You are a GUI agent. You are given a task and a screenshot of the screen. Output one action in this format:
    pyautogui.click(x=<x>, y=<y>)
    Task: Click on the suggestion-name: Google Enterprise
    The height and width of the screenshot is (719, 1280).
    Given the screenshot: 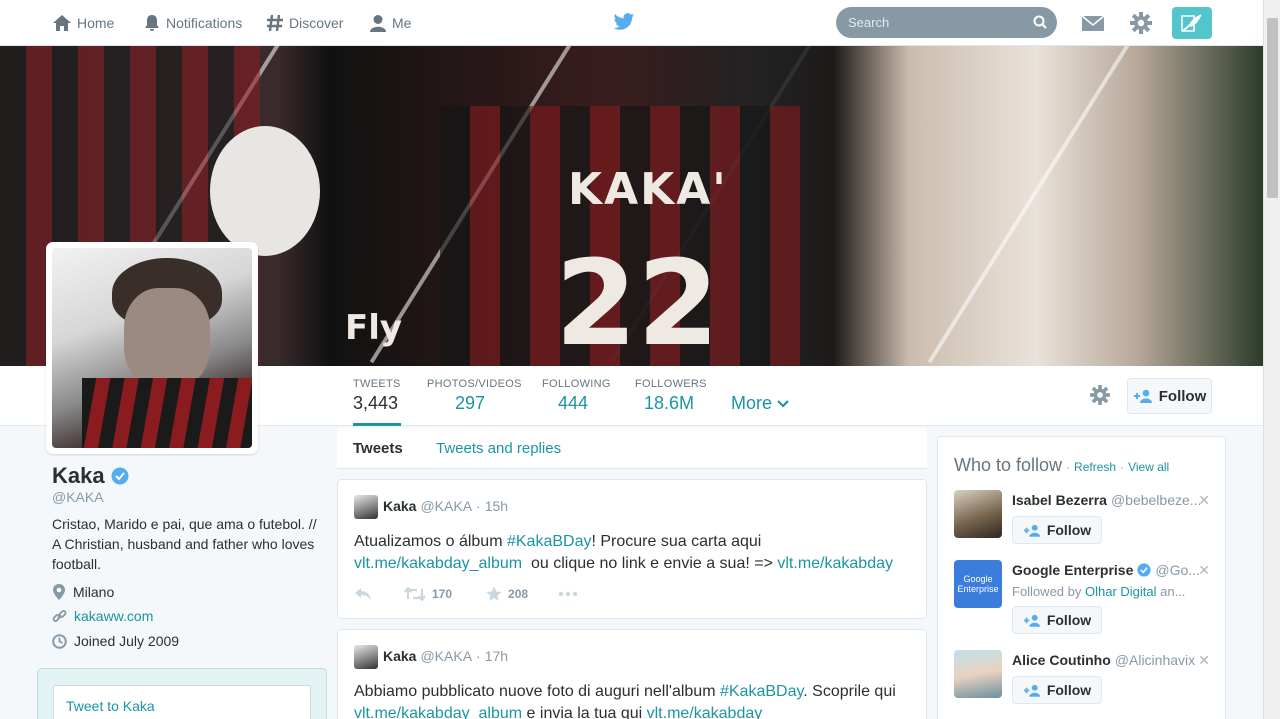 What is the action you would take?
    pyautogui.click(x=1072, y=570)
    